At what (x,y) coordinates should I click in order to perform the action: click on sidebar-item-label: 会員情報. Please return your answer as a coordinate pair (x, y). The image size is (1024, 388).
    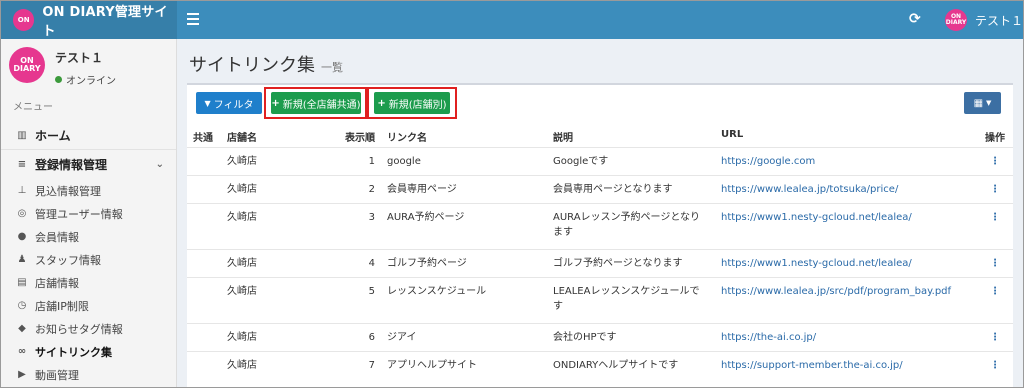
    Looking at the image, I should click on (57, 237).